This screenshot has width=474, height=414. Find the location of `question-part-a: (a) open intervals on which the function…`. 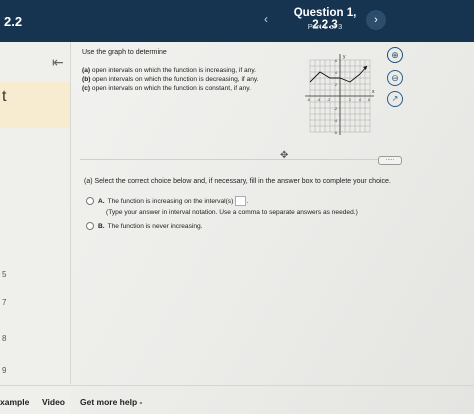

question-part-a: (a) open intervals on which the function… is located at coordinates (169, 70).